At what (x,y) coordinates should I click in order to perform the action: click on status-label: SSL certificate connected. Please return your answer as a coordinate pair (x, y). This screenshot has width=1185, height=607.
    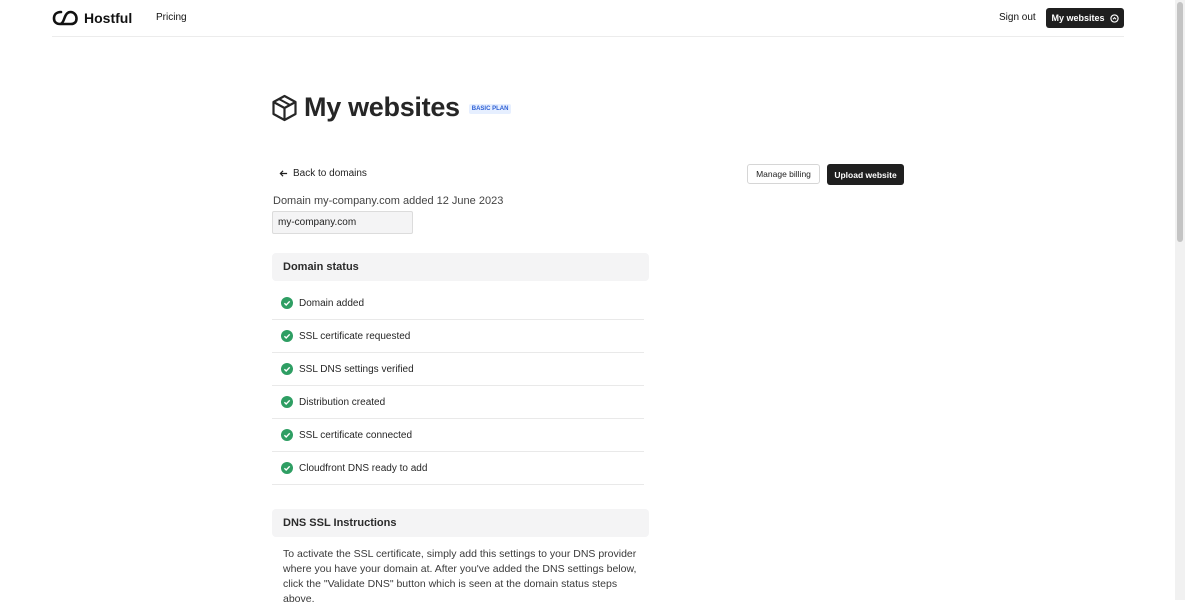
    Looking at the image, I should click on (356, 435).